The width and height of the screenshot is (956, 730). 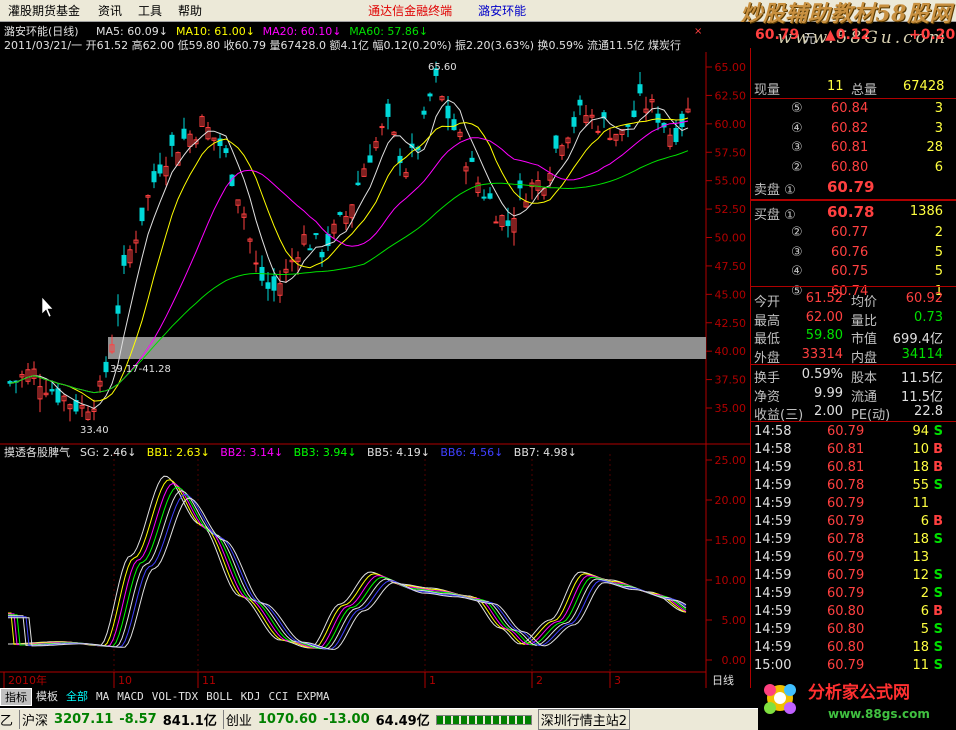 What do you see at coordinates (731, 323) in the screenshot?
I see `price-tick: 42.50` at bounding box center [731, 323].